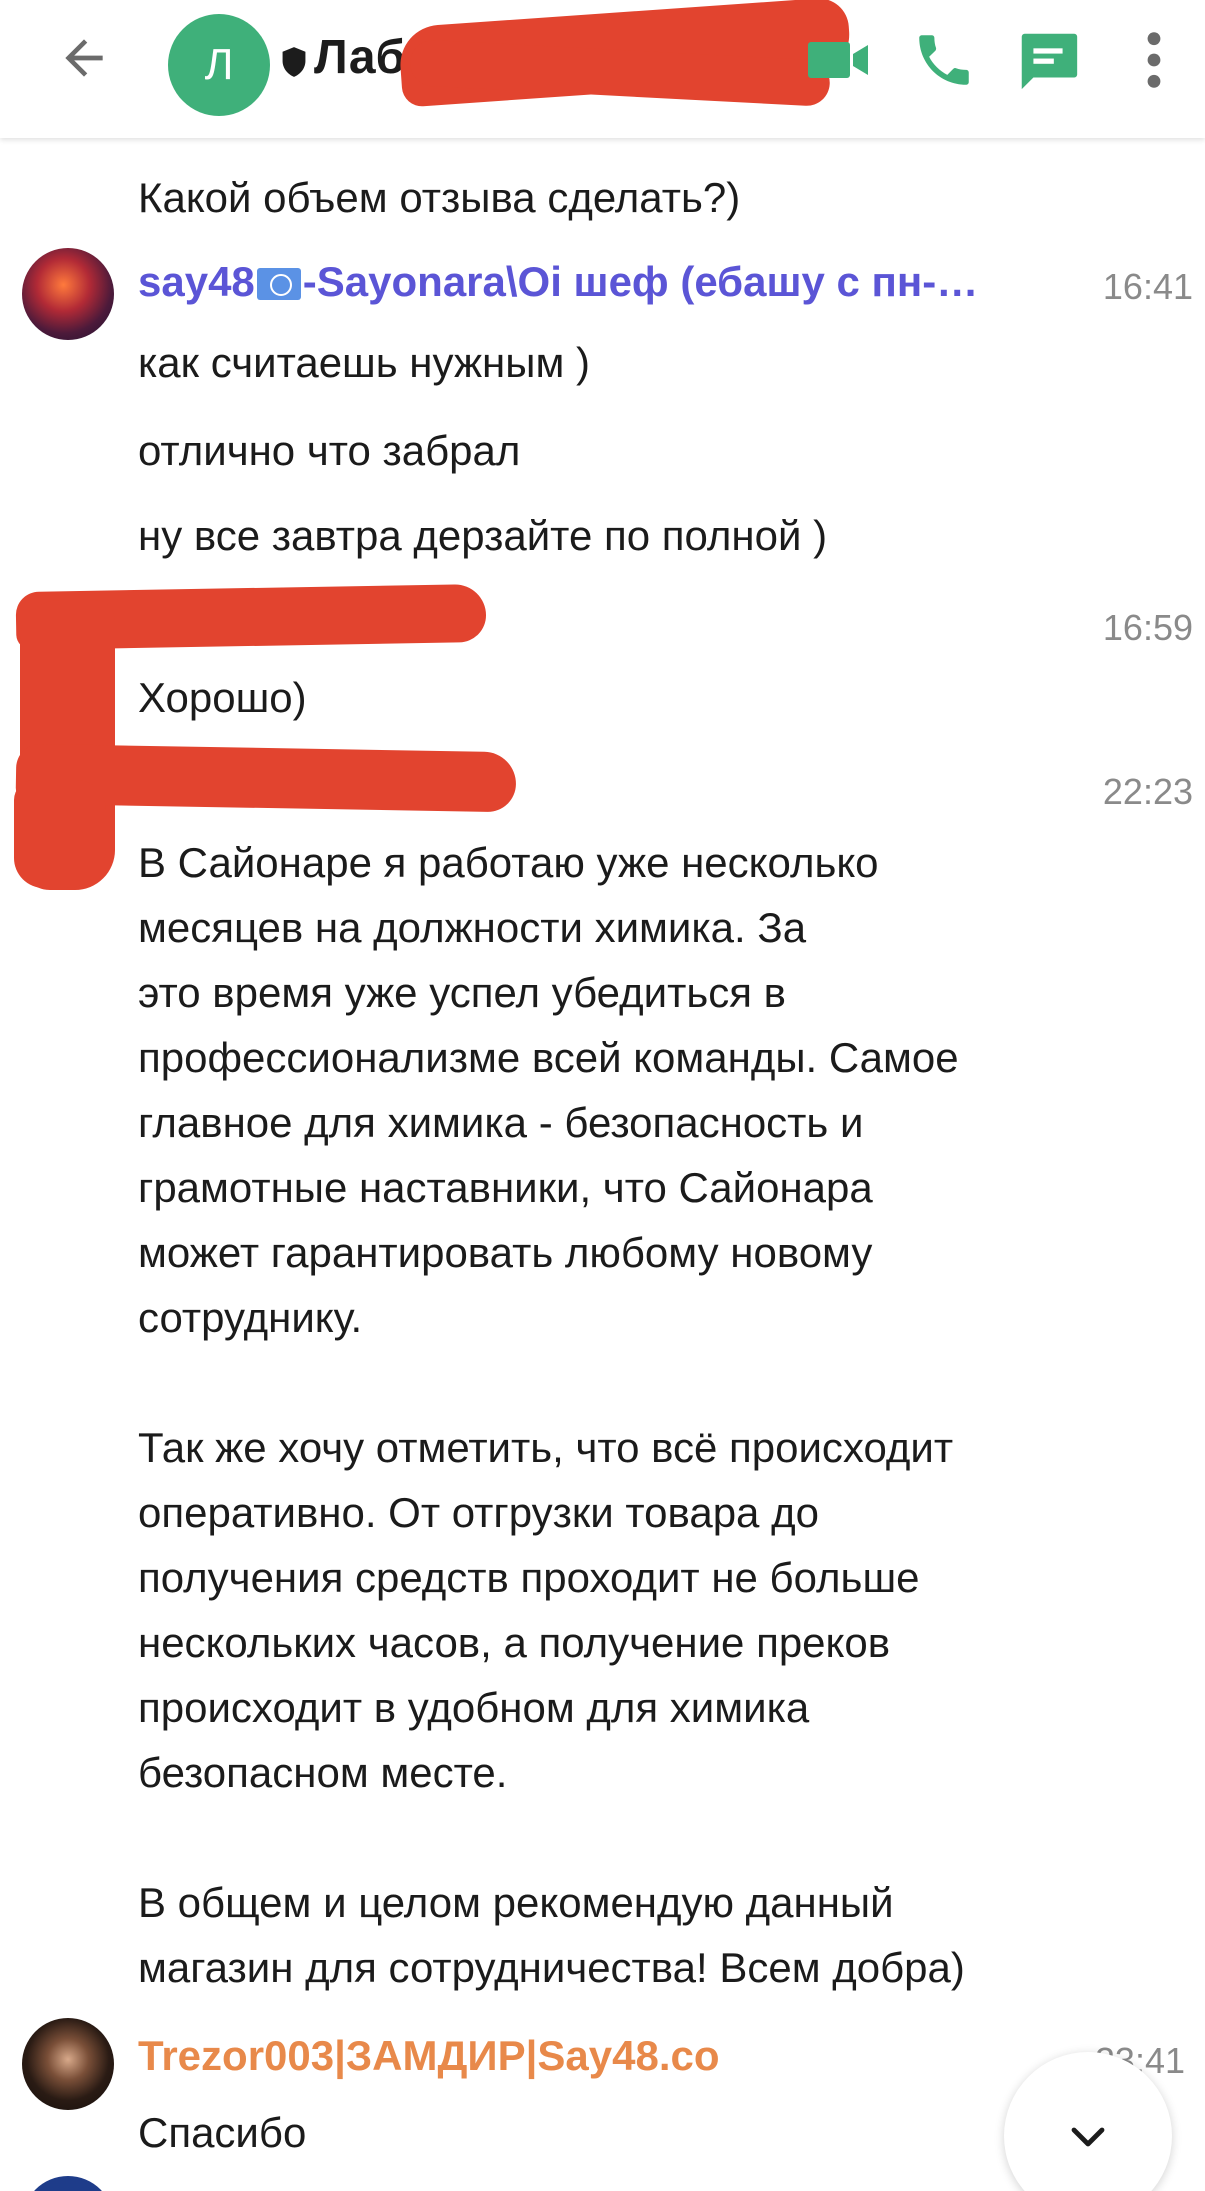 The width and height of the screenshot is (1205, 2191). What do you see at coordinates (1088, 2137) in the screenshot?
I see `chevron-down-icon` at bounding box center [1088, 2137].